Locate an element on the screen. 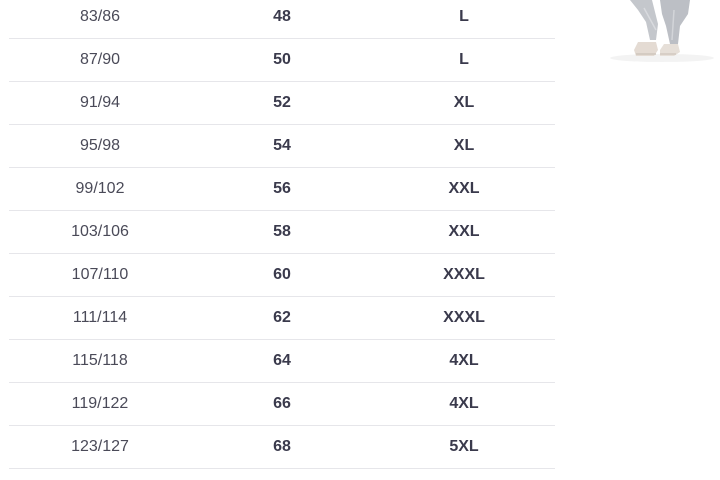 Image resolution: width=720 pixels, height=480 pixels. eu-size-cell: 58 is located at coordinates (282, 232).